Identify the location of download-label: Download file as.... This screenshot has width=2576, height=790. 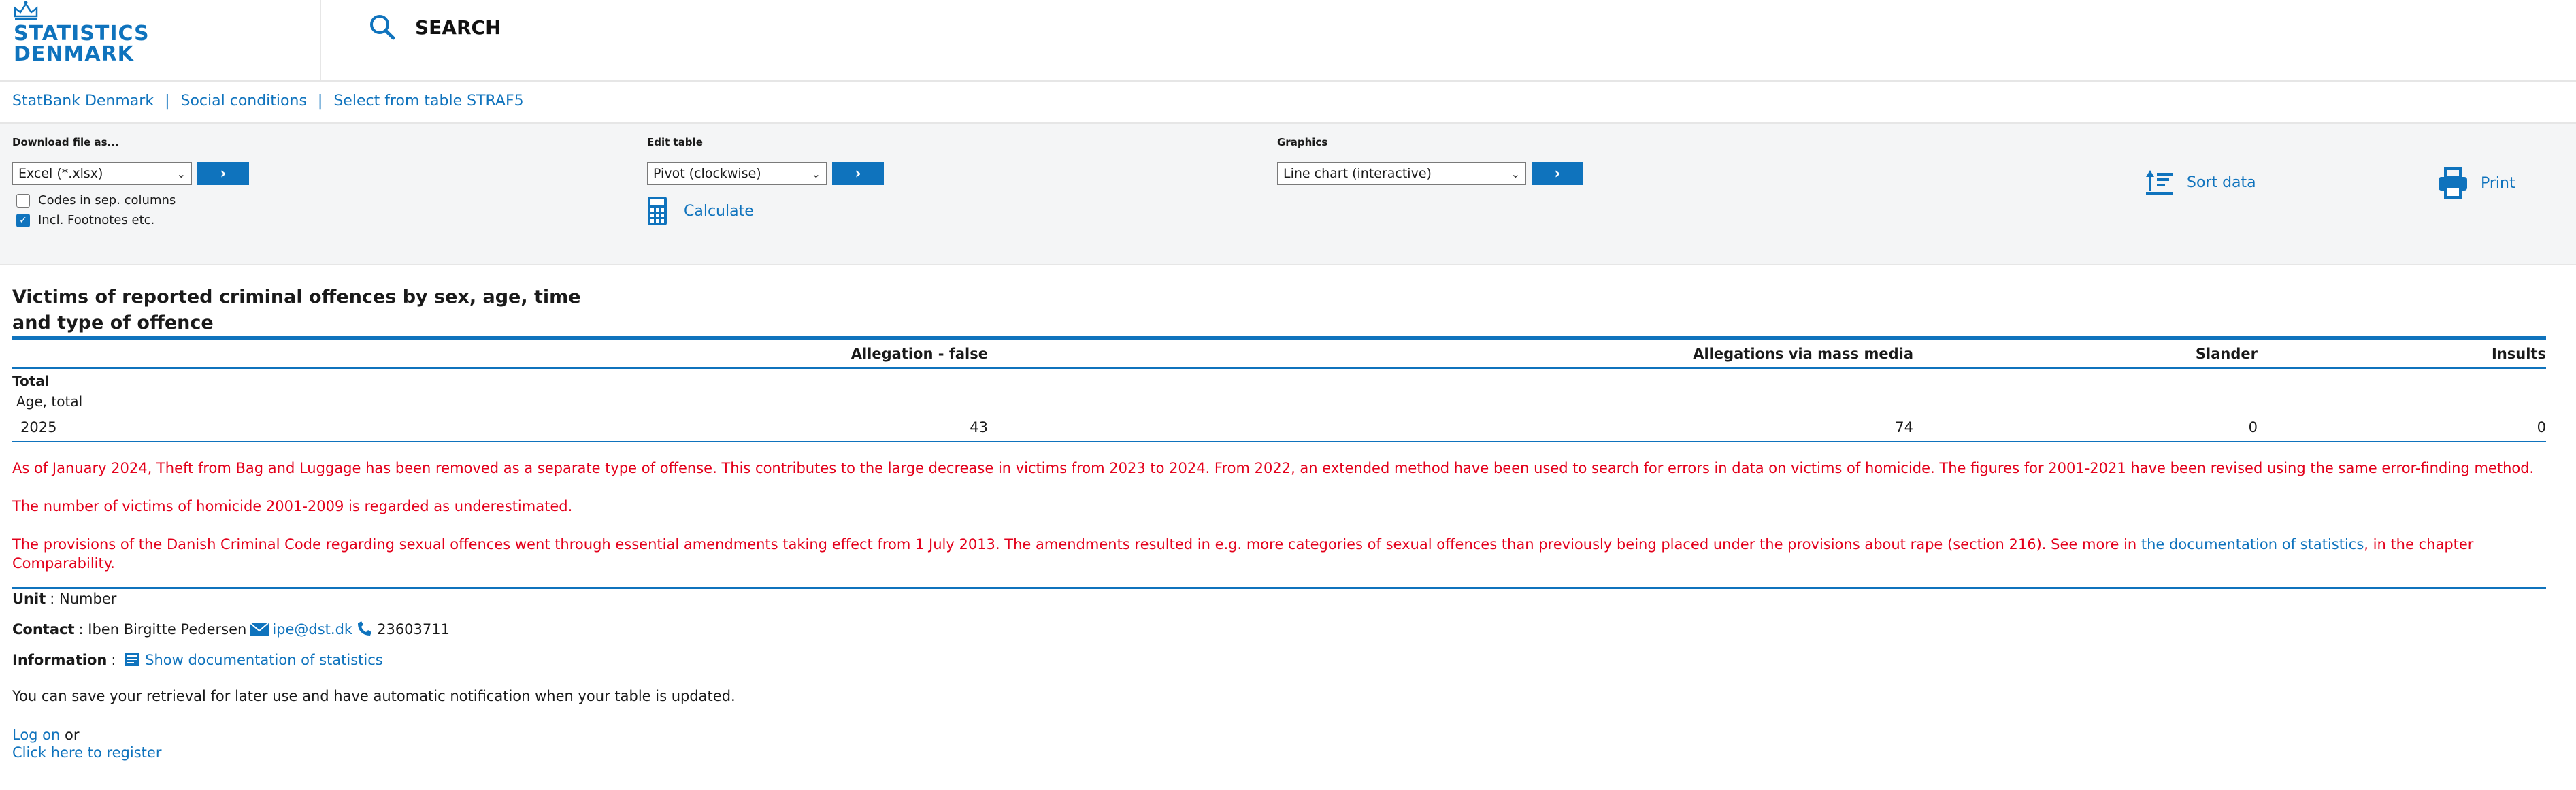
(66, 142).